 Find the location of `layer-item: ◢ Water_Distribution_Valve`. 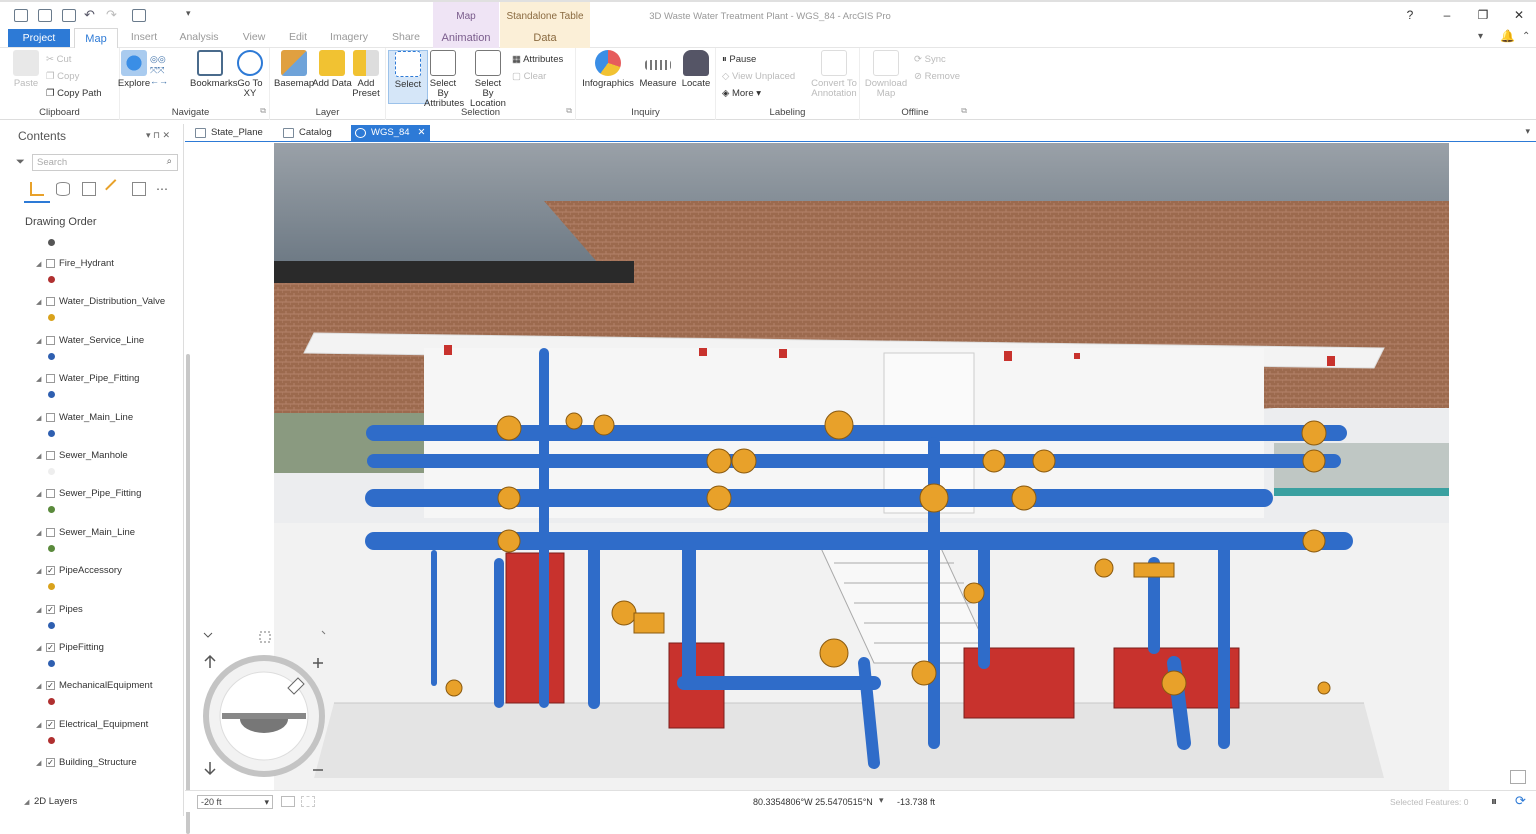

layer-item: ◢ Water_Distribution_Valve is located at coordinates (100, 301).